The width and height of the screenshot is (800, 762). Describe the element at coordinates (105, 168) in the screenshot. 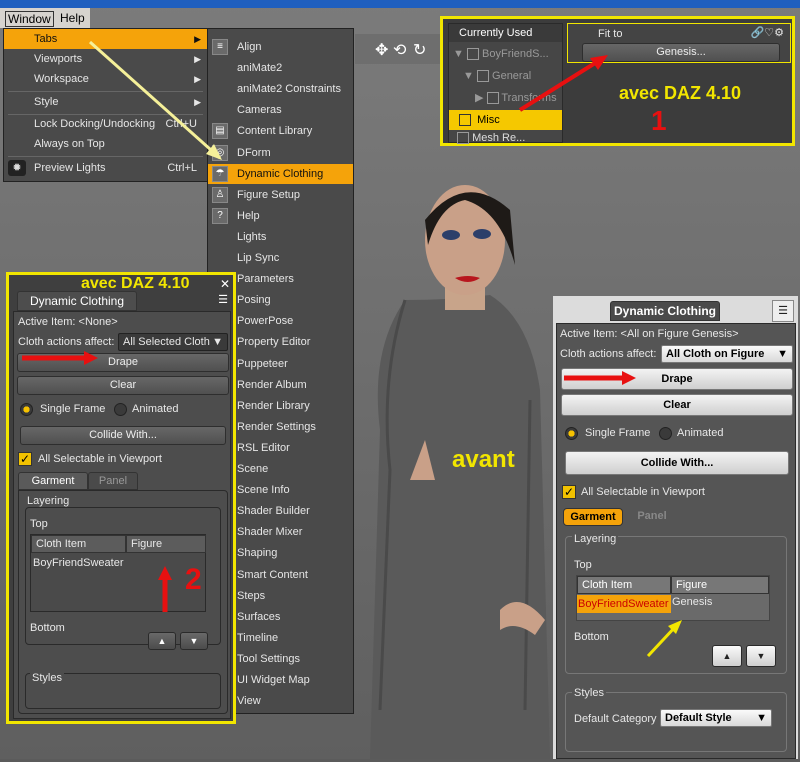

I see `menu-item-preview-lights: ✹ Preview Lights Ctrl+L` at that location.